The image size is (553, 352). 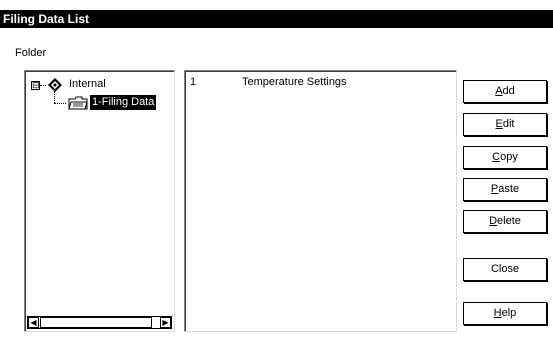 What do you see at coordinates (496, 157) in the screenshot?
I see `copy-mnemonic: C` at bounding box center [496, 157].